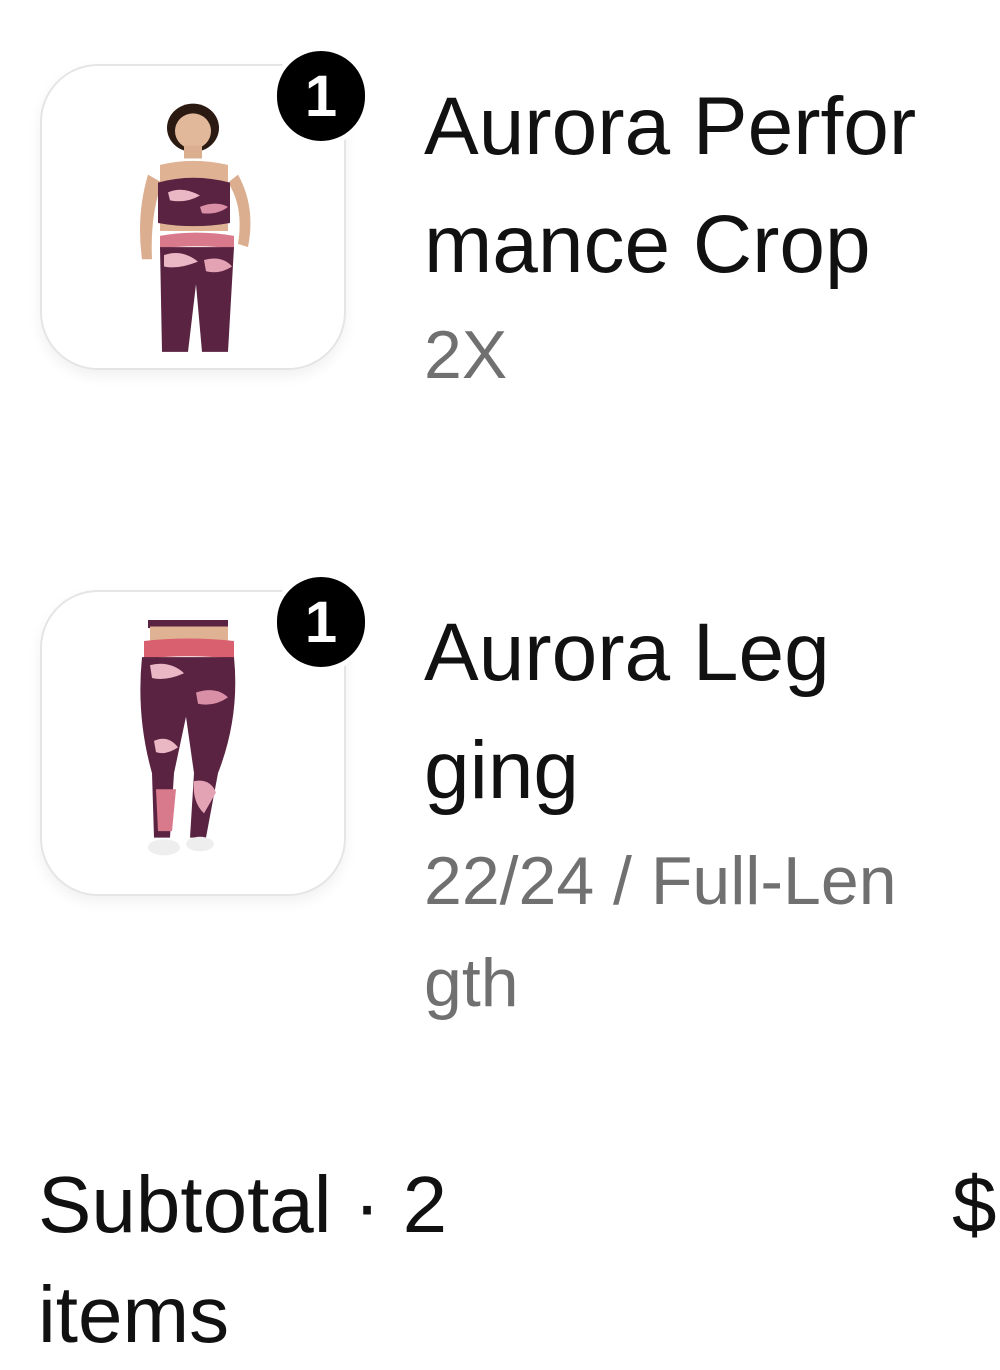 The height and width of the screenshot is (1370, 1000). I want to click on subtotal-value: $, so click(974, 1204).